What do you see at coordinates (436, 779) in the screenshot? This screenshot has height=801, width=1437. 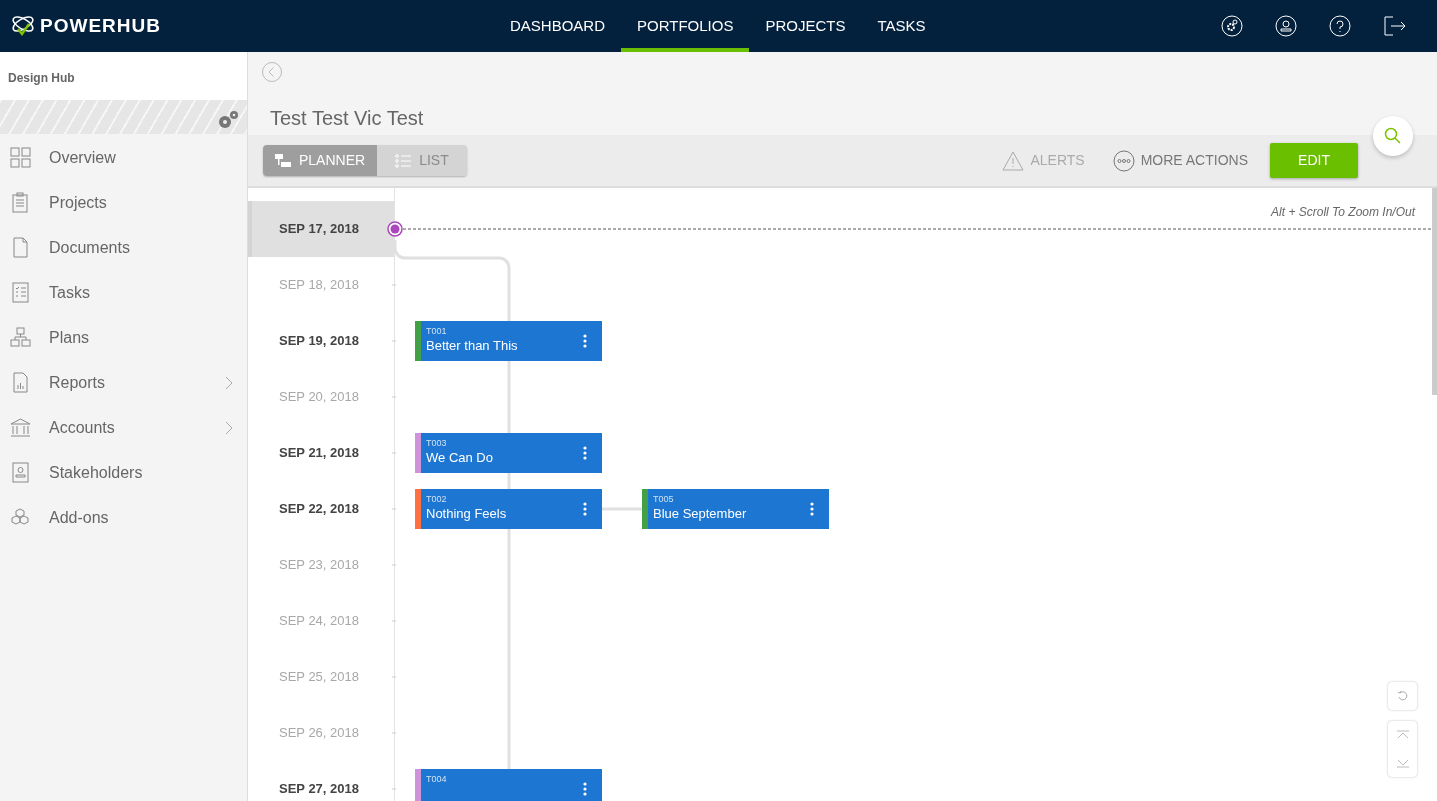 I see `task-id: T004` at bounding box center [436, 779].